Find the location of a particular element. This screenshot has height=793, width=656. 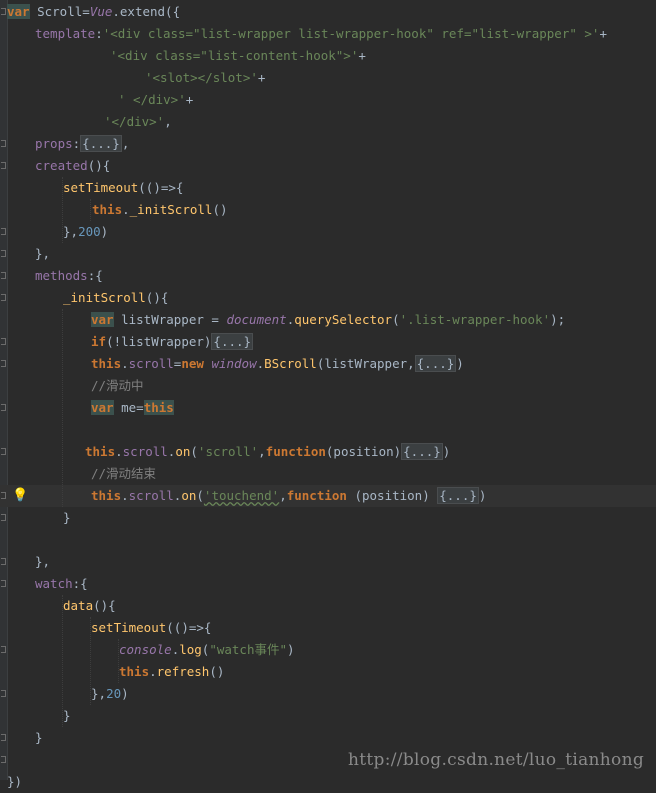

code-token: if is located at coordinates (99, 341).